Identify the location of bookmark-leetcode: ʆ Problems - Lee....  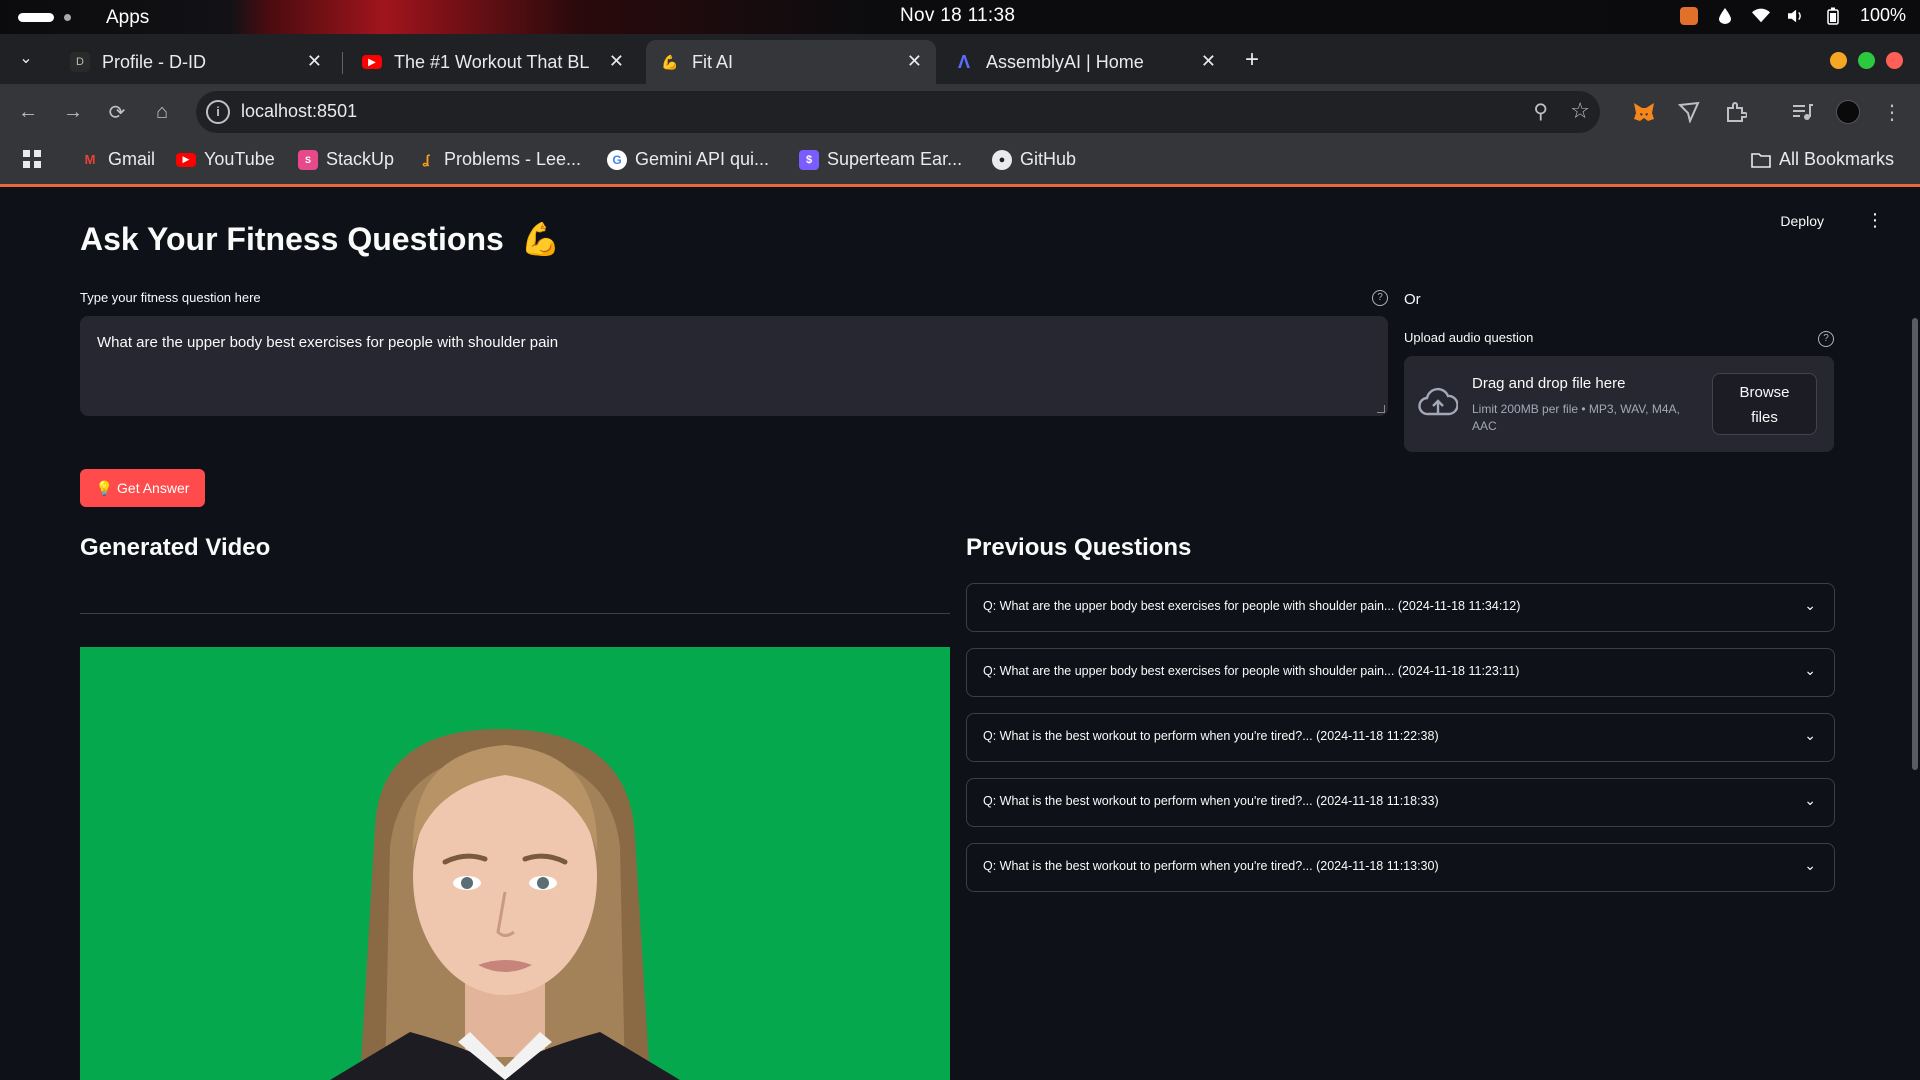
(498, 159).